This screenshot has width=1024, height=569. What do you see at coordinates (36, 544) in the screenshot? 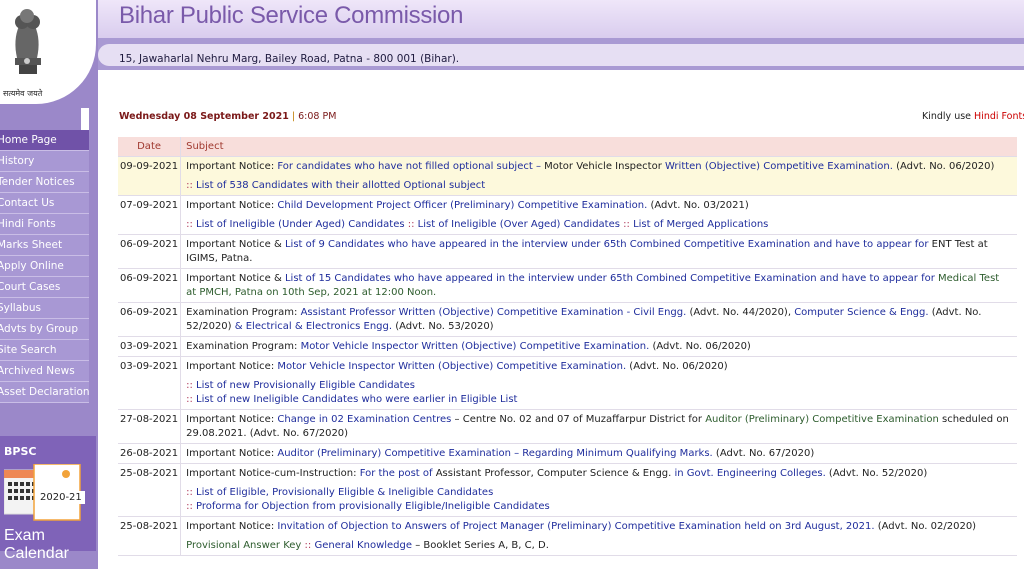
I see `calendar-label: Exam Calendar` at bounding box center [36, 544].